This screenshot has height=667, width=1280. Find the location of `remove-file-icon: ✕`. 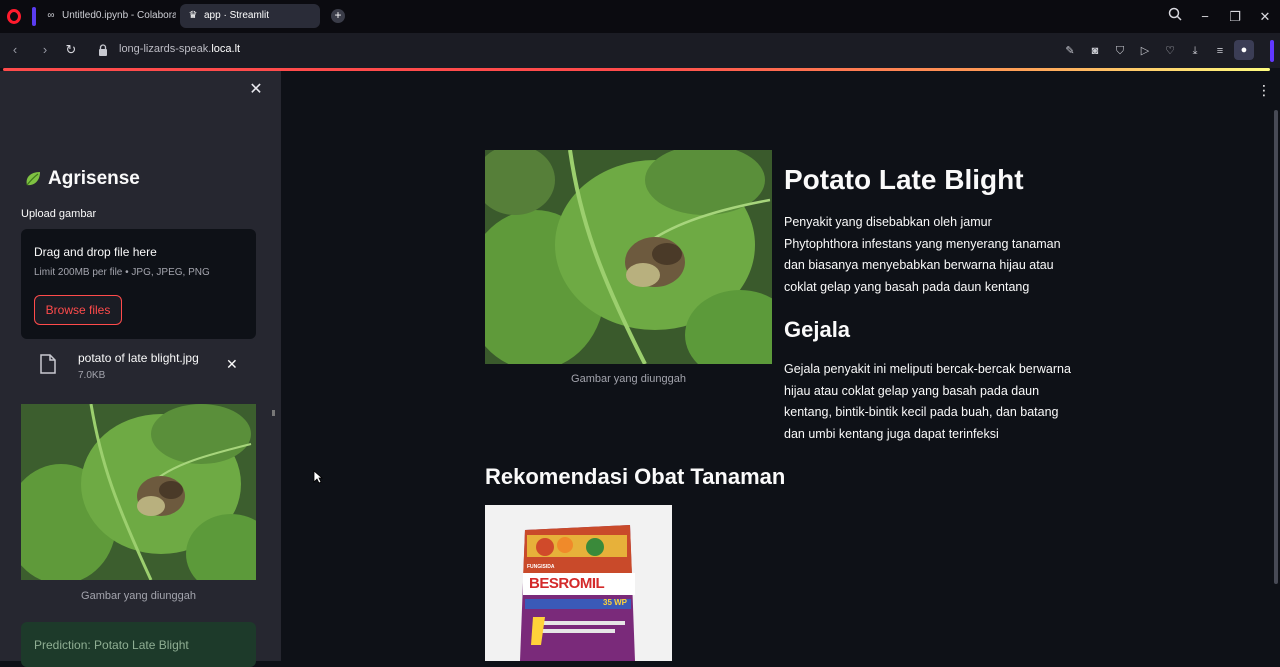

remove-file-icon: ✕ is located at coordinates (232, 364).